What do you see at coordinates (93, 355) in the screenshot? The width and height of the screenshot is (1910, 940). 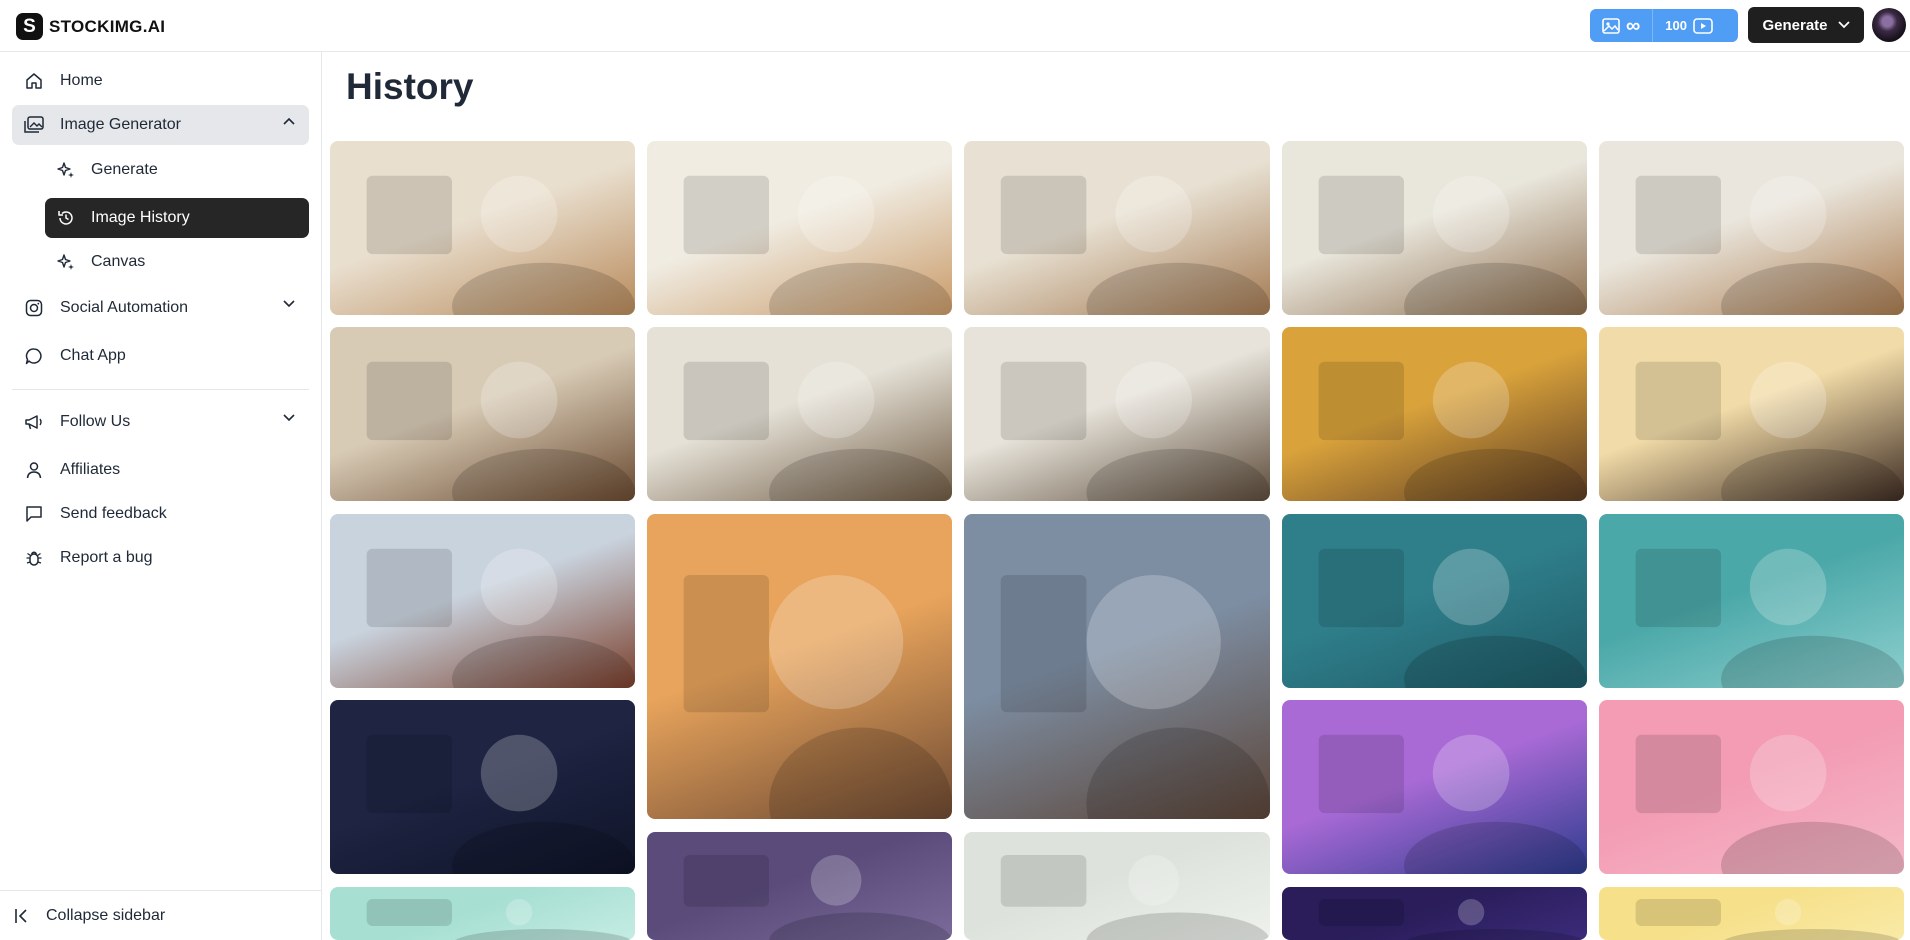 I see `sidebar-item-label: Chat App` at bounding box center [93, 355].